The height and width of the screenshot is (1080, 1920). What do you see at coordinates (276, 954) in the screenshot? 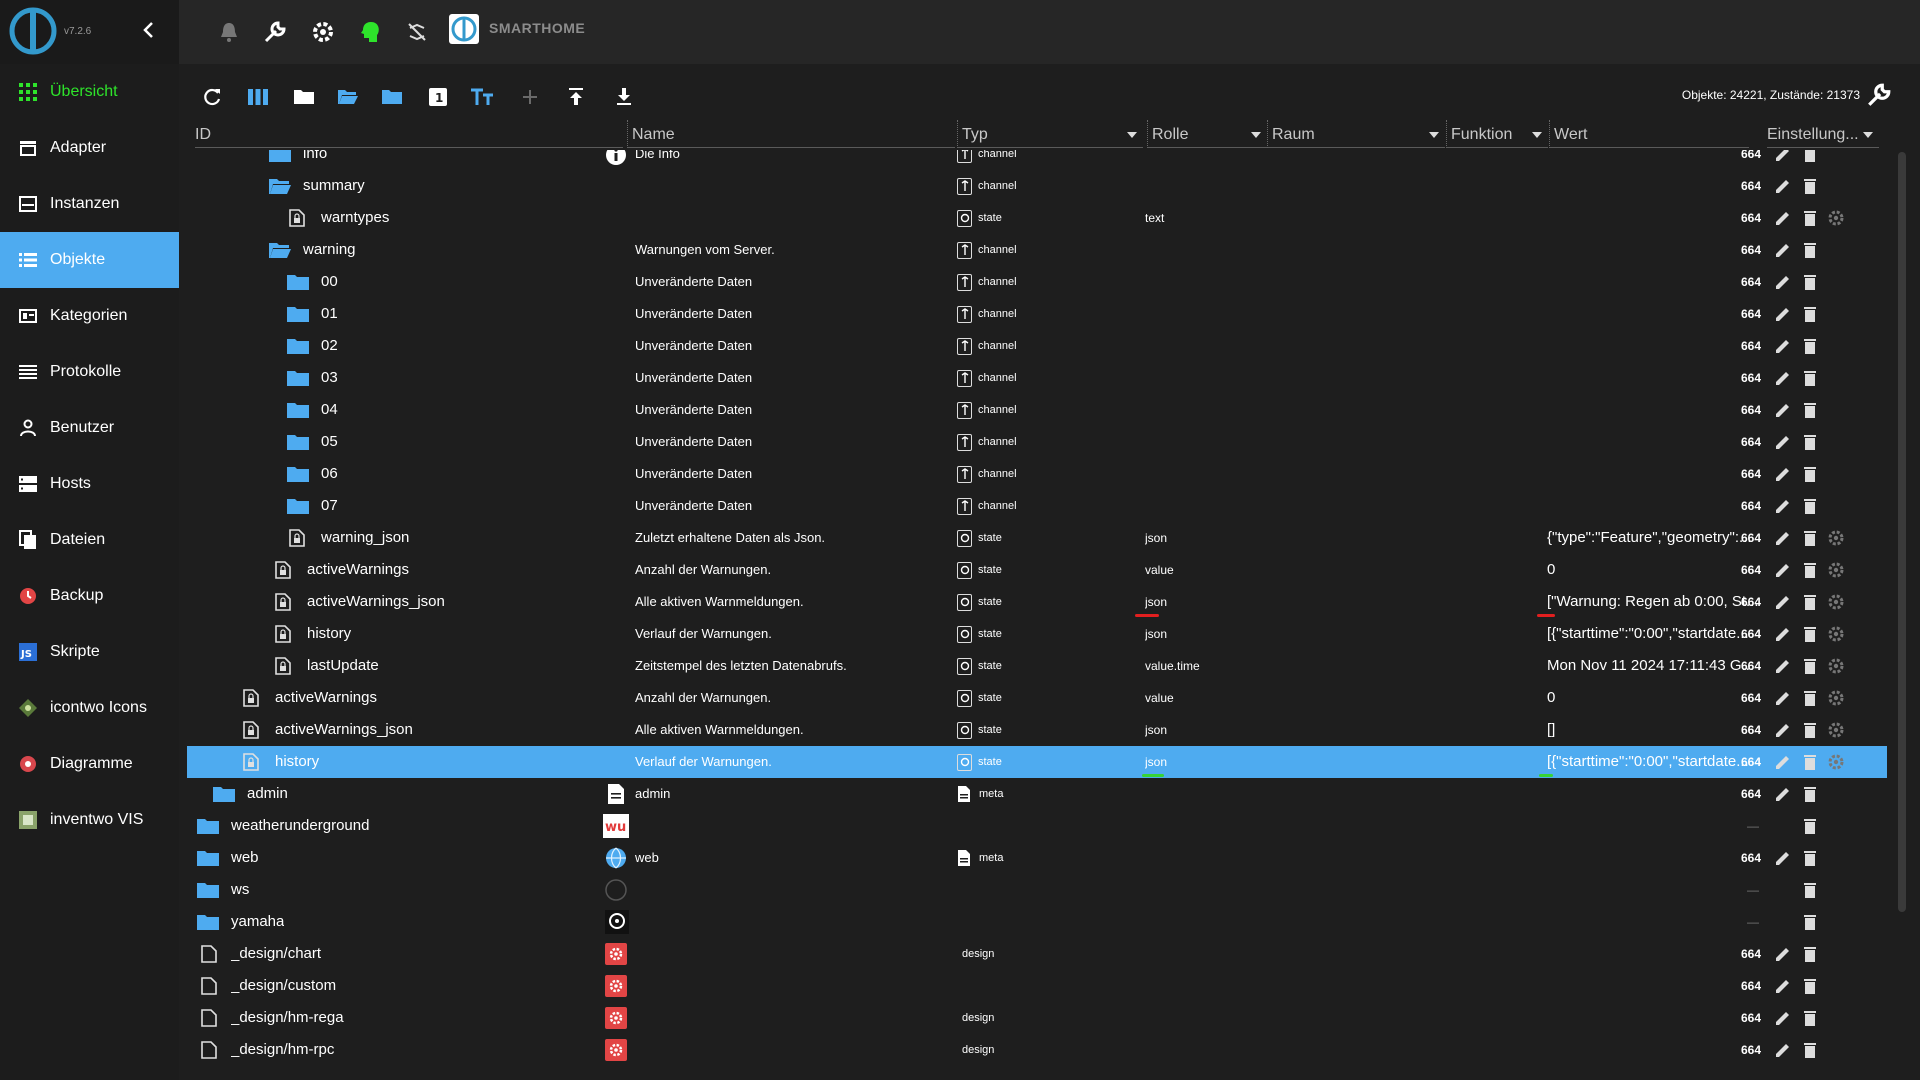
I see `object-id: _design/chart` at bounding box center [276, 954].